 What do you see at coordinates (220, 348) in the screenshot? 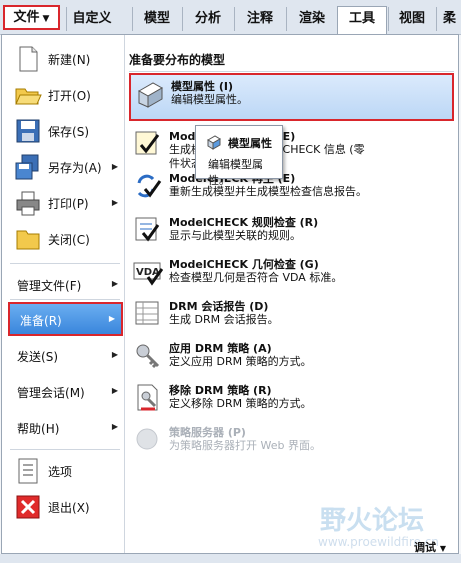
I see `apply-drm-policy-title: 应用 DRM 策略 (A)` at bounding box center [220, 348].